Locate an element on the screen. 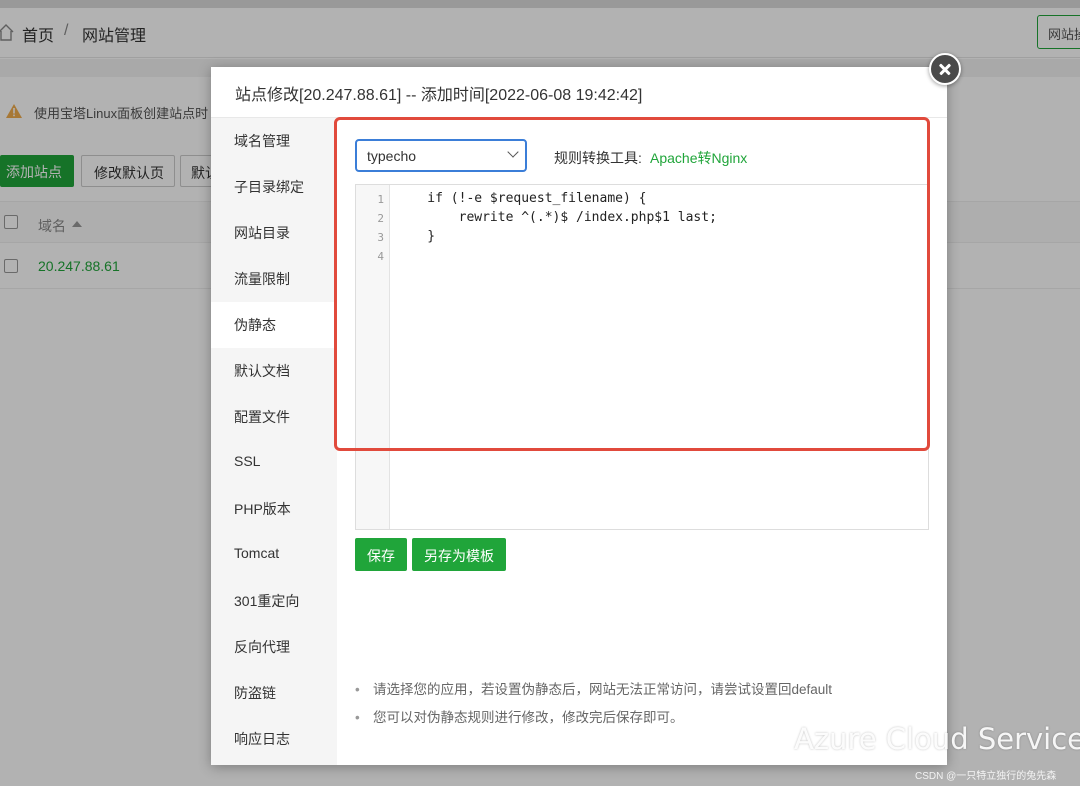 This screenshot has width=1080, height=786. sidebar-item-domain: 域名管理 is located at coordinates (274, 141).